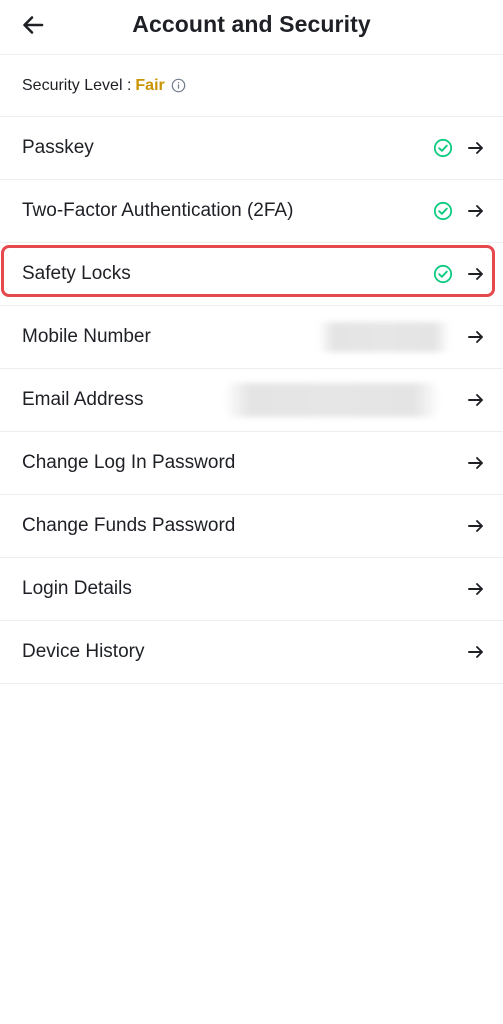  I want to click on page-title: Account and Security, so click(251, 24).